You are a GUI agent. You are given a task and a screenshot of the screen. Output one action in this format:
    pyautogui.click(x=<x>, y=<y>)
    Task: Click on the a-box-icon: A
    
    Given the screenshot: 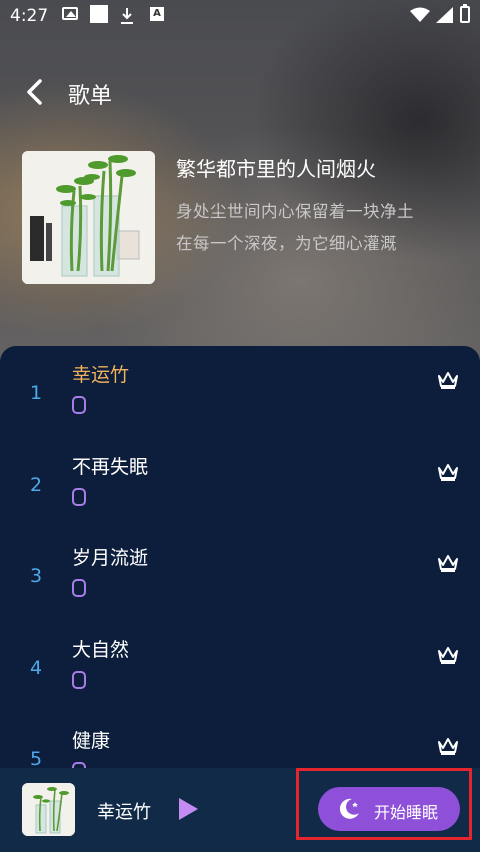 What is the action you would take?
    pyautogui.click(x=157, y=14)
    